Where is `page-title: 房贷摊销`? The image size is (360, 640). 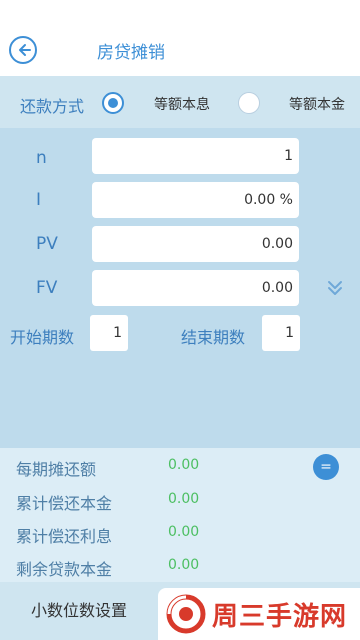
page-title: 房贷摊销 is located at coordinates (131, 53).